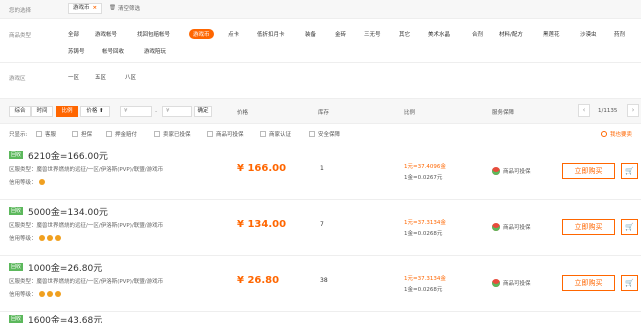 The width and height of the screenshot is (641, 323). Describe the element at coordinates (17, 79) in the screenshot. I see `region-label: 游戏区` at that location.